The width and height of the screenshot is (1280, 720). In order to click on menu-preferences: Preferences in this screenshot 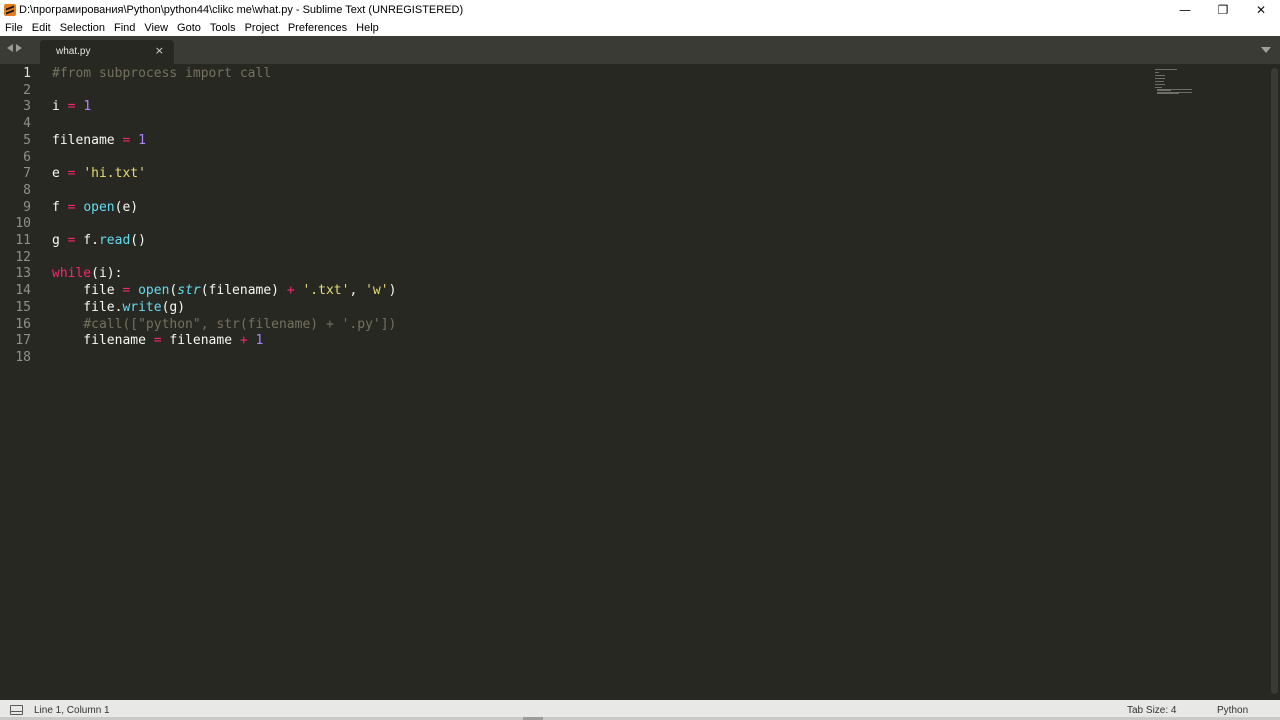, I will do `click(317, 28)`.